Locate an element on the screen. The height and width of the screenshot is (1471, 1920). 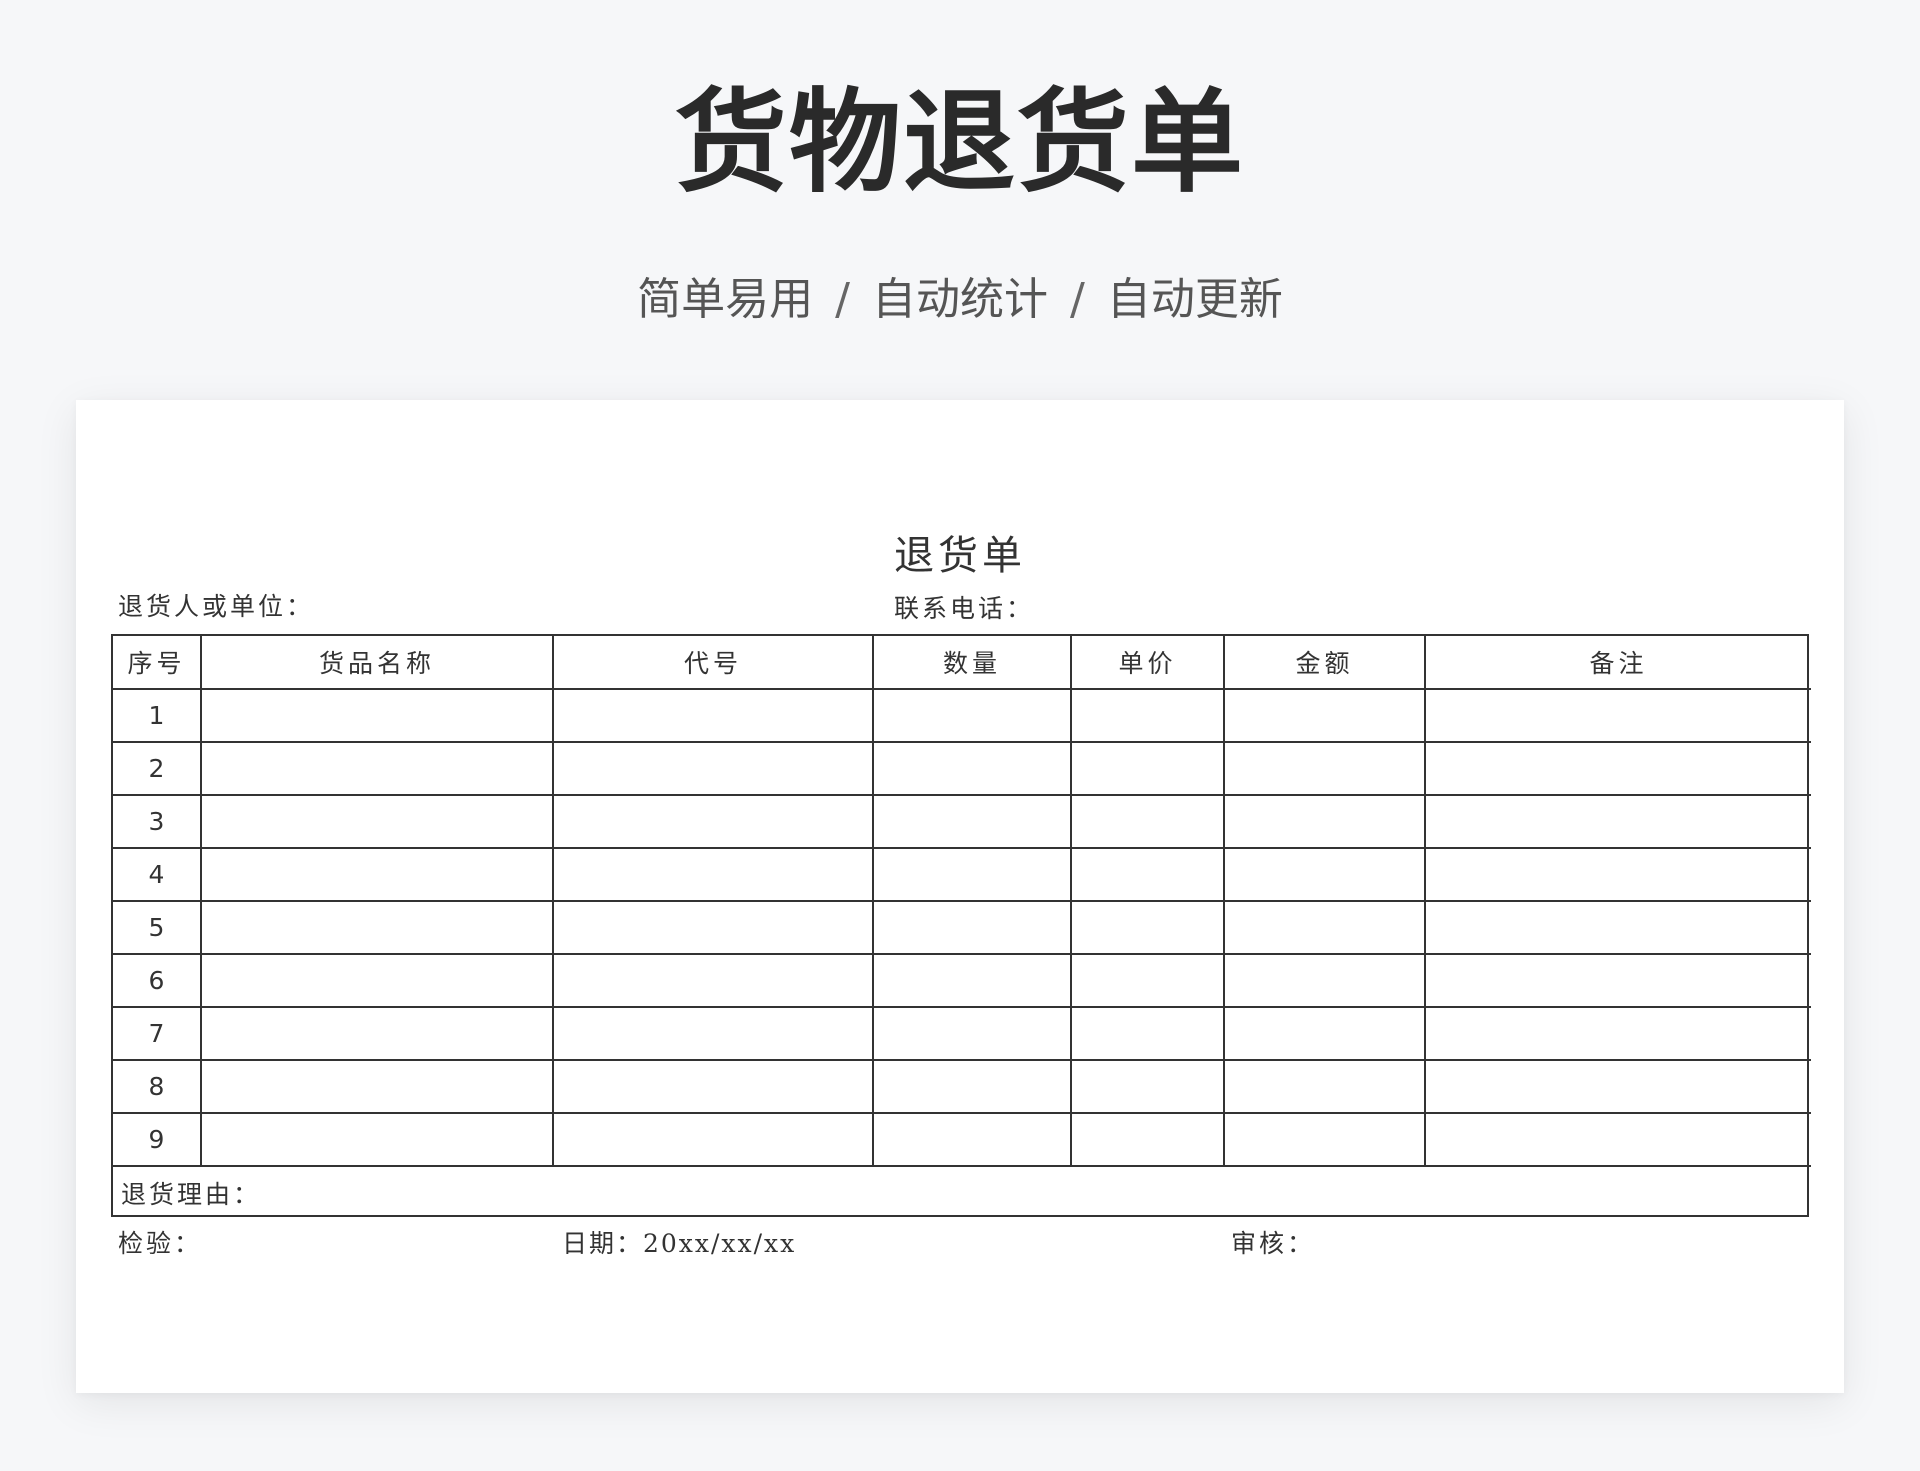
row-number: 2 is located at coordinates (157, 768).